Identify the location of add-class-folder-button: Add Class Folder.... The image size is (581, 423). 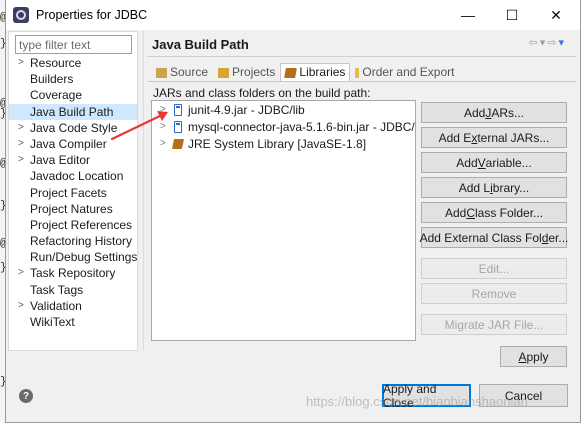
(494, 212).